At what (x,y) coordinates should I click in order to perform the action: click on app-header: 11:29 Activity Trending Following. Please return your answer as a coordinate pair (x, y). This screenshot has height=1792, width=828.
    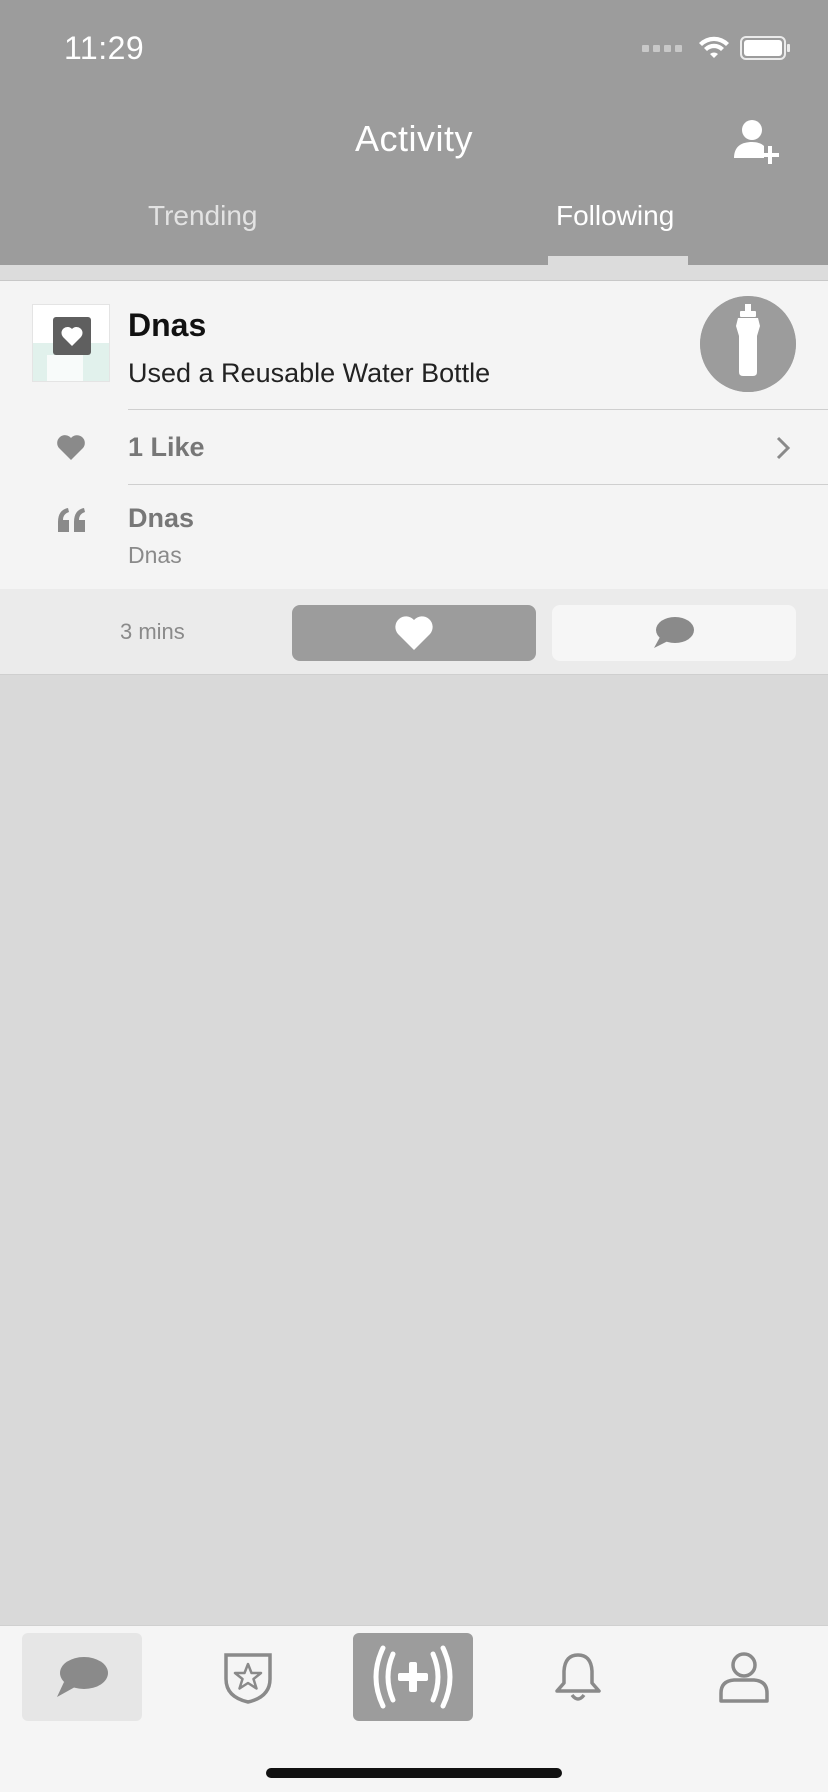
    Looking at the image, I should click on (414, 132).